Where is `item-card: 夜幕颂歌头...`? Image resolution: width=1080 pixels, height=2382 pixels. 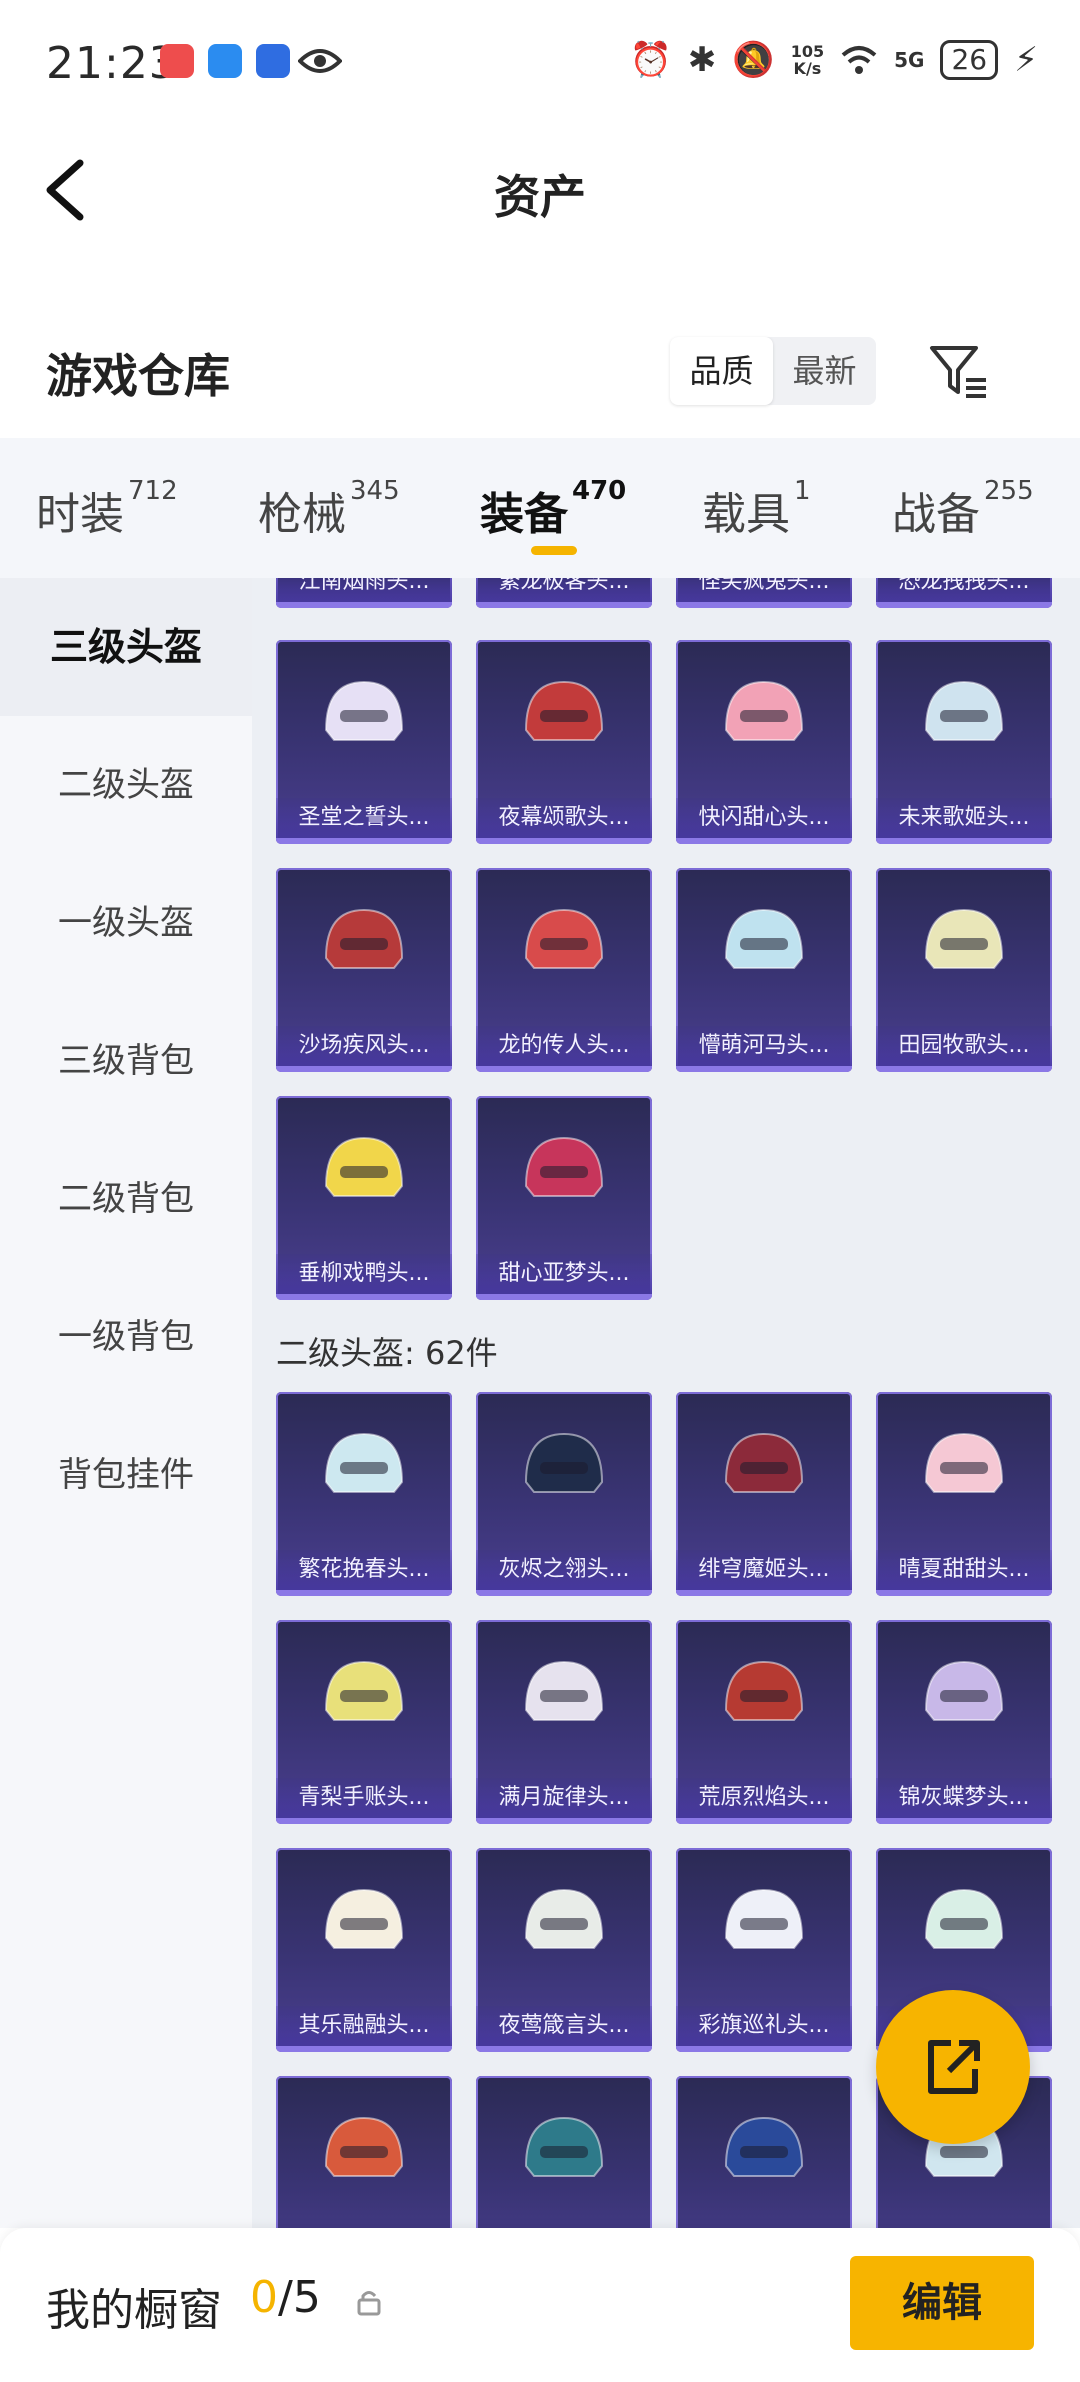 item-card: 夜幕颂歌头... is located at coordinates (564, 742).